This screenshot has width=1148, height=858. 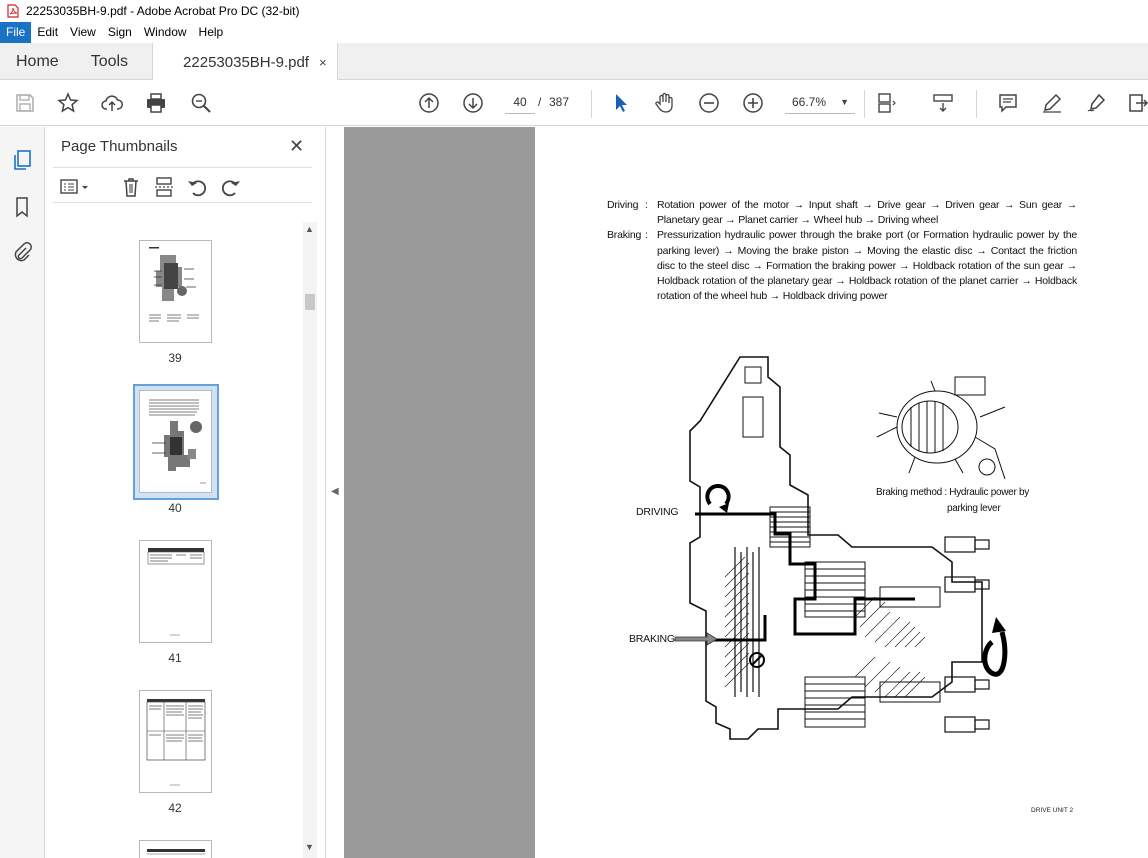 I want to click on thumbnail-scrollbar: ▲ ▼, so click(x=310, y=540).